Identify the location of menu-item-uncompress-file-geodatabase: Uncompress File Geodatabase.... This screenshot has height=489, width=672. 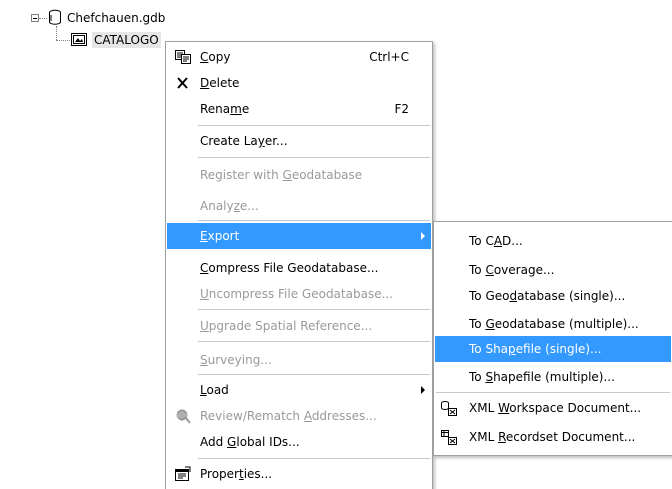
(299, 294).